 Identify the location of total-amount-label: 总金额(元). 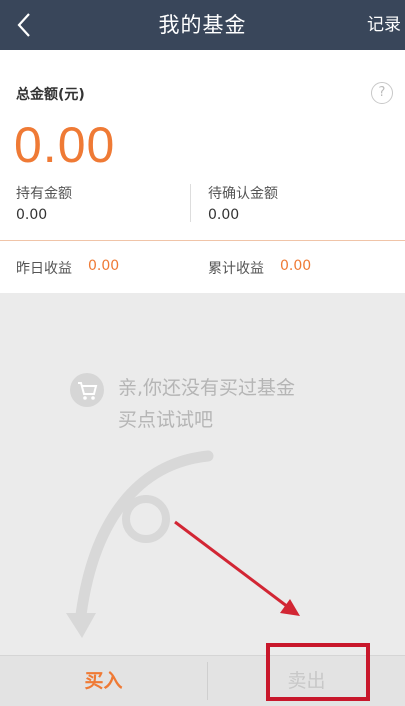
(50, 95).